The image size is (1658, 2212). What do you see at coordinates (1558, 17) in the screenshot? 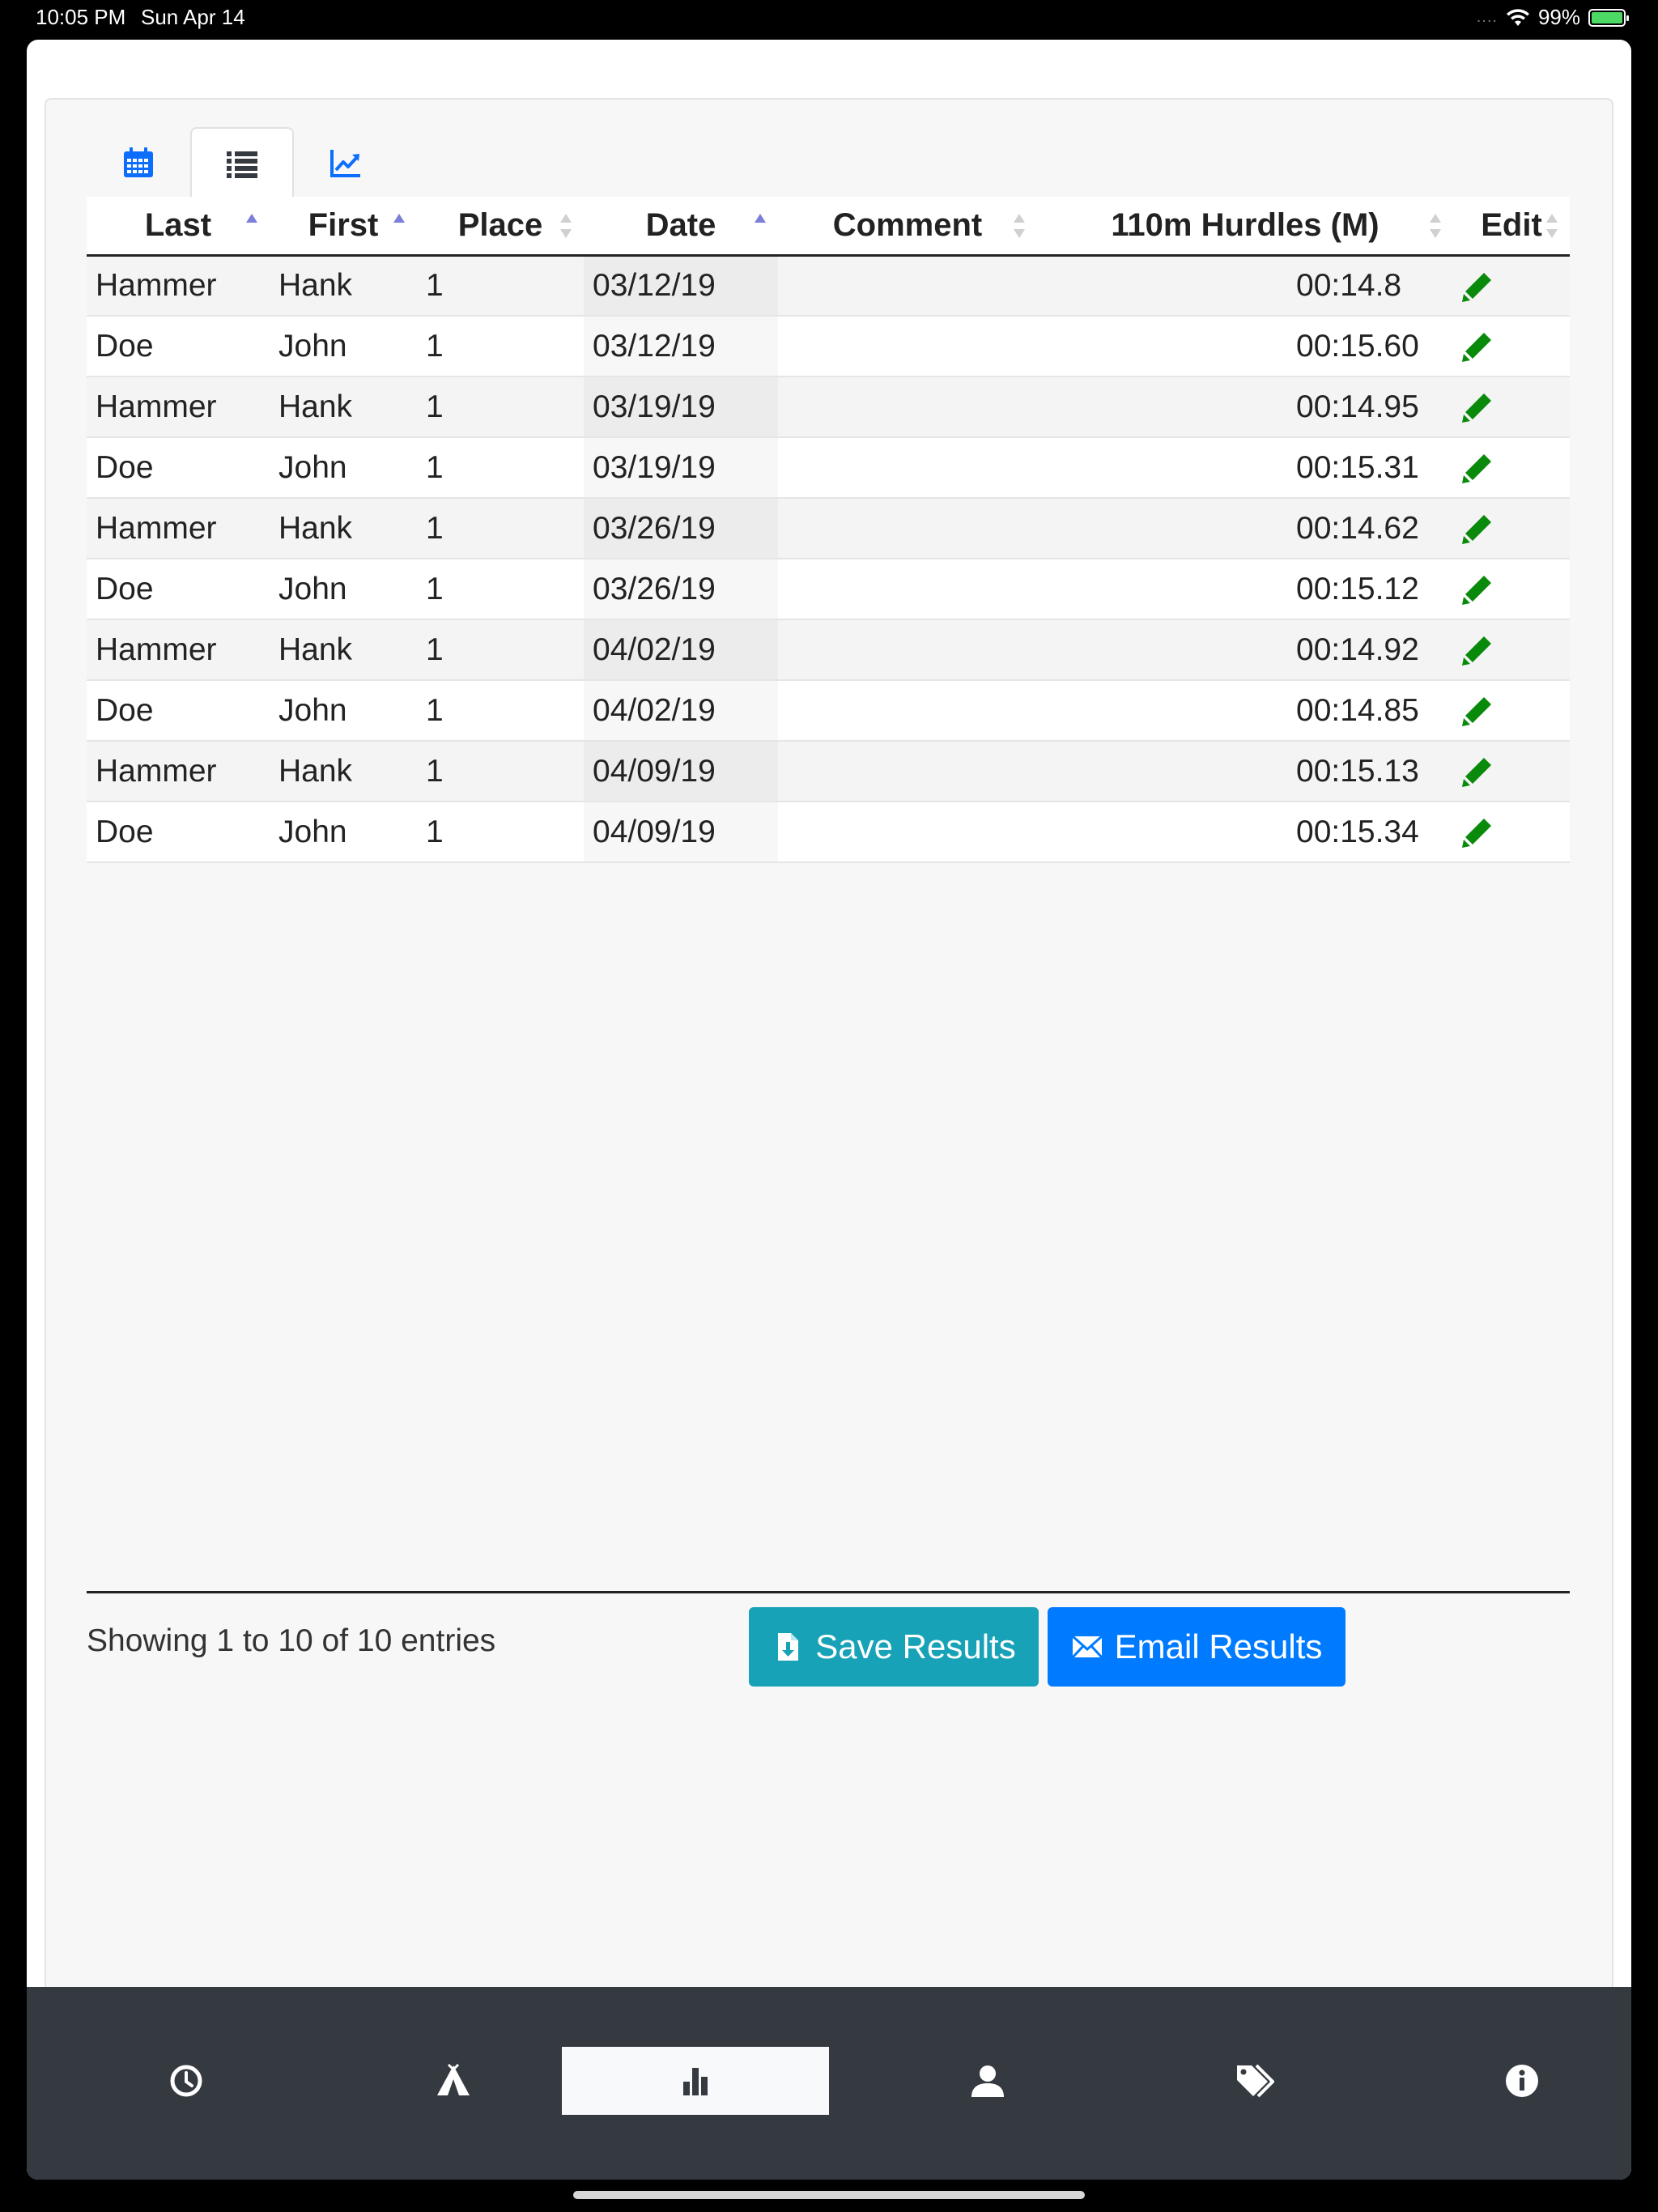
I see `battery-percent: 99%` at bounding box center [1558, 17].